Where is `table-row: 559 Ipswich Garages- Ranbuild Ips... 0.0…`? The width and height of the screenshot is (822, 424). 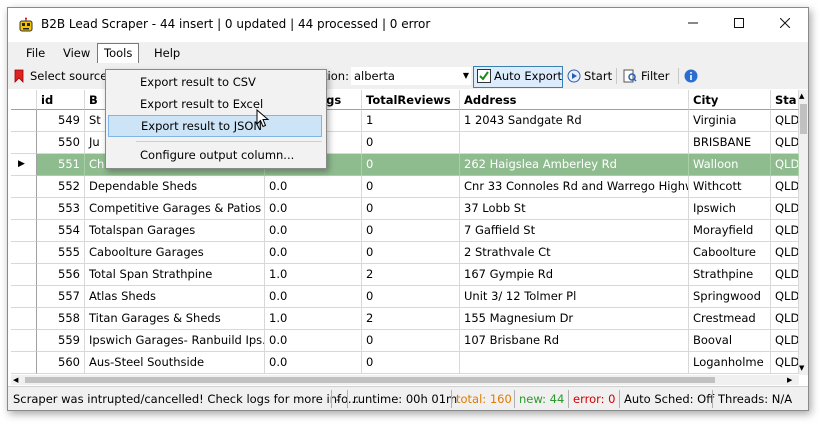
table-row: 559 Ipswich Garages- Ranbuild Ips... 0.0… is located at coordinates (405, 341).